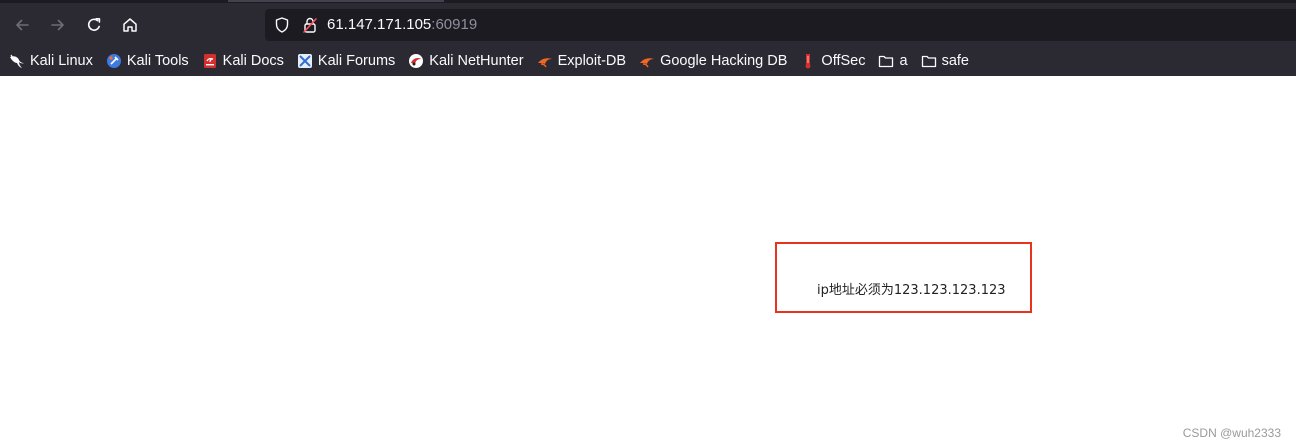 Image resolution: width=1296 pixels, height=448 pixels. I want to click on bookmark-label: Kali Docs, so click(253, 61).